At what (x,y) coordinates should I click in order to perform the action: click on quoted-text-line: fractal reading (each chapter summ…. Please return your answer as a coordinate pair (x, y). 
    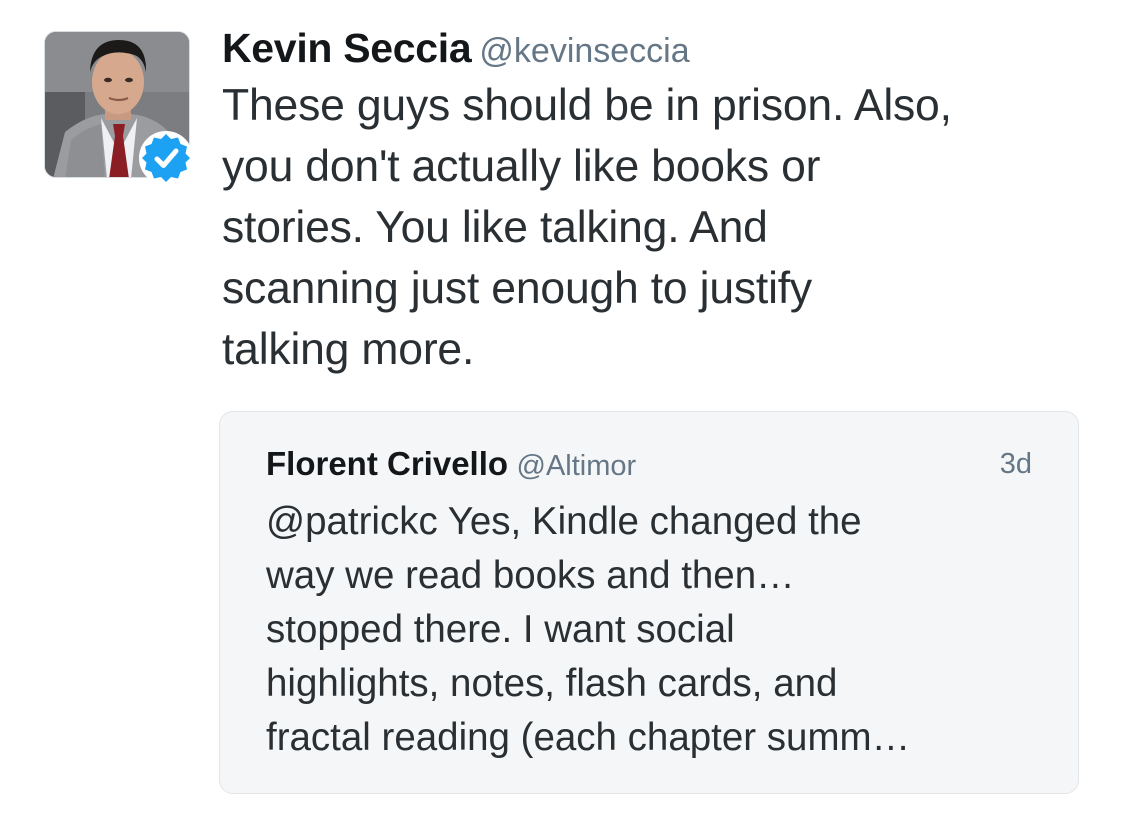
    Looking at the image, I should click on (588, 737).